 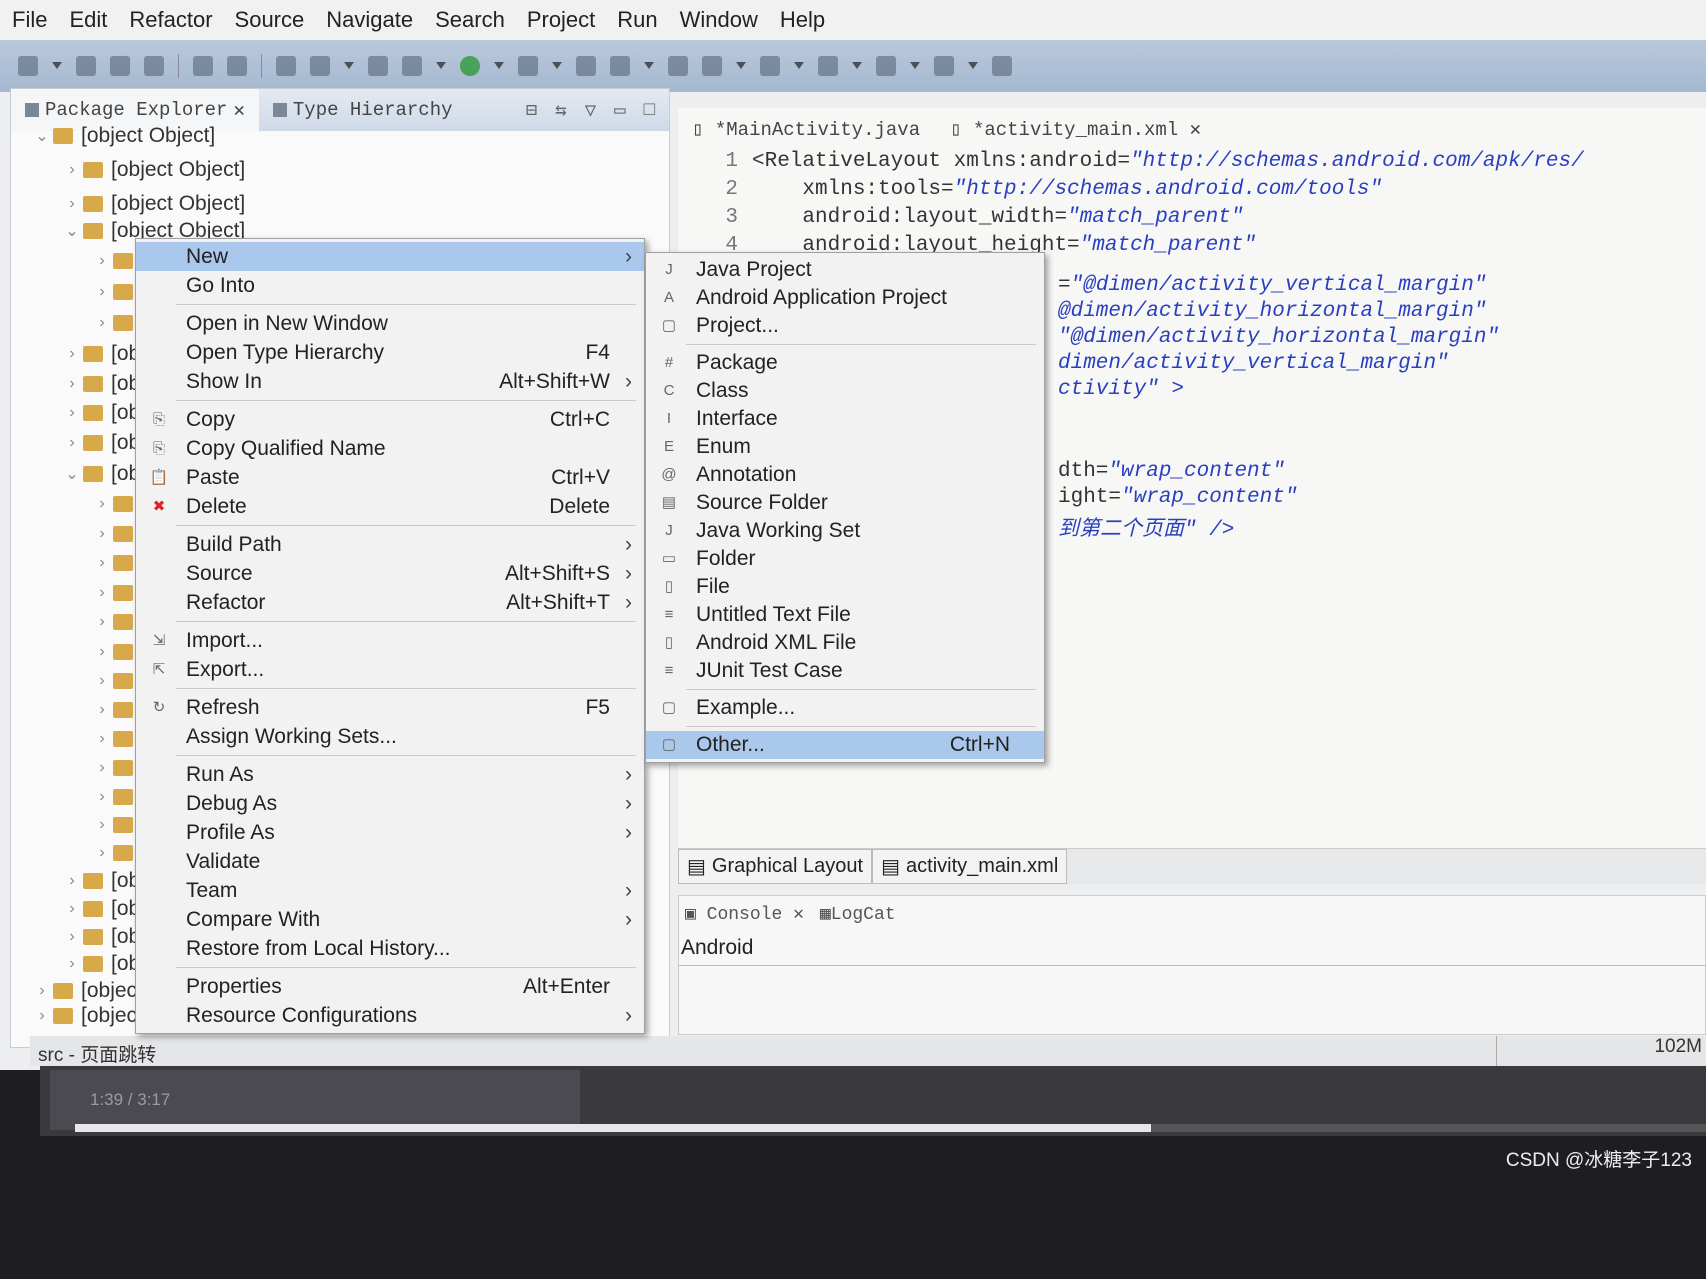 I want to click on tab-graphical-layout: ▤ Graphical Layout, so click(x=775, y=866).